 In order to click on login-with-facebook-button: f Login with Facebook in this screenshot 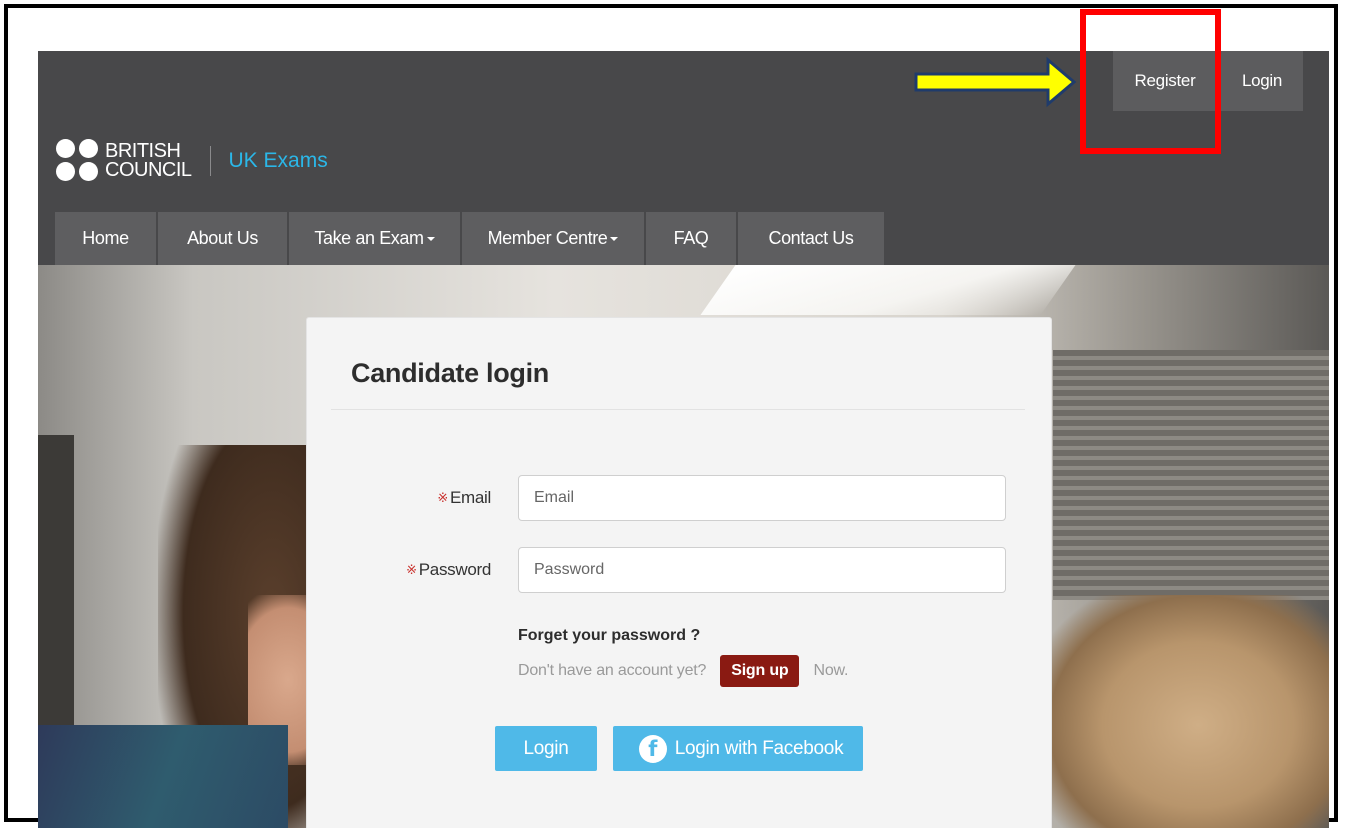, I will do `click(738, 748)`.